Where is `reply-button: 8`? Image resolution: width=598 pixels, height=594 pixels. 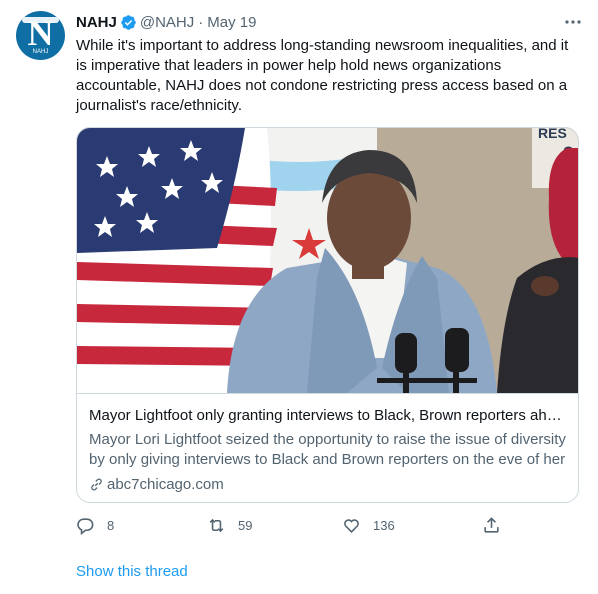
reply-button: 8 is located at coordinates (95, 525).